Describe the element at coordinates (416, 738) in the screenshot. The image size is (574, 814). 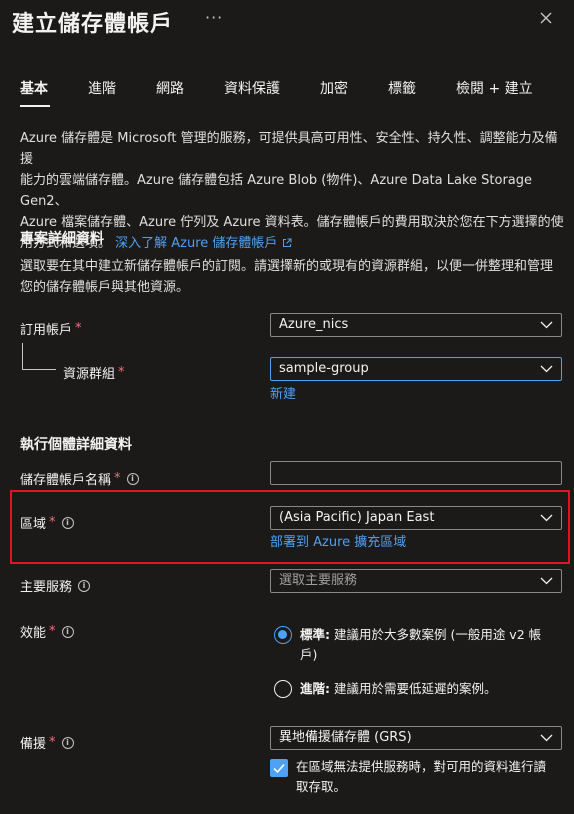
I see `redundancy-dropdown: 異地備援儲存體 (GRS)` at that location.